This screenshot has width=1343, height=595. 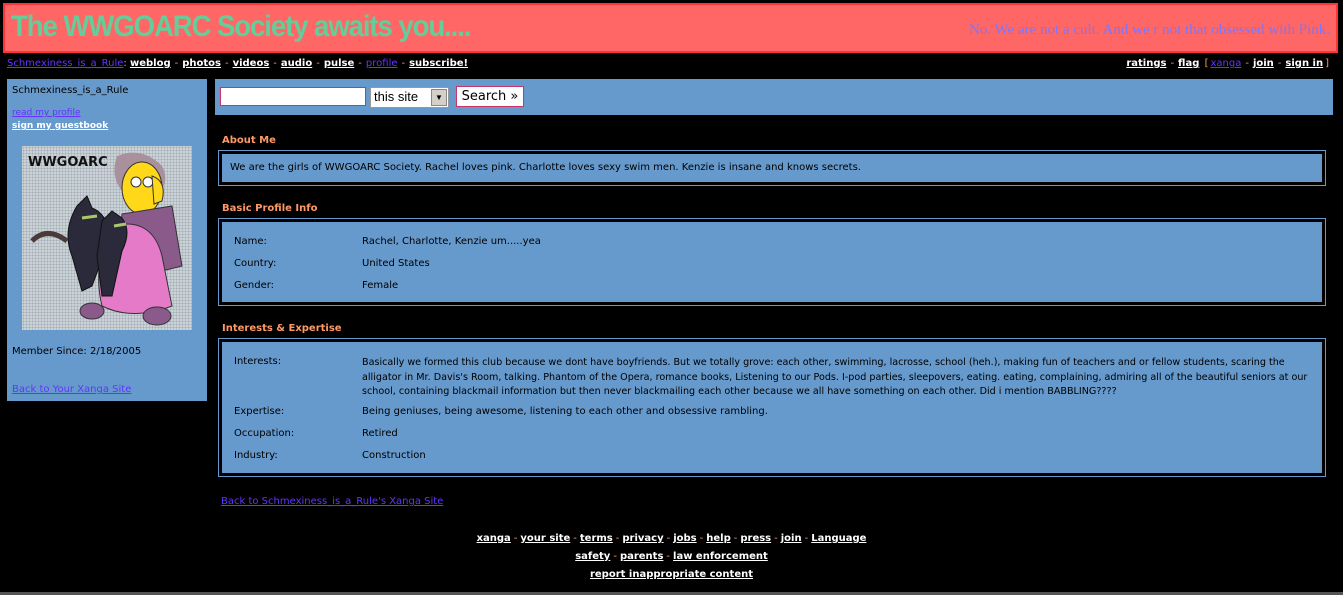 I want to click on footer-links-report: report inappropriate content, so click(x=671, y=574).